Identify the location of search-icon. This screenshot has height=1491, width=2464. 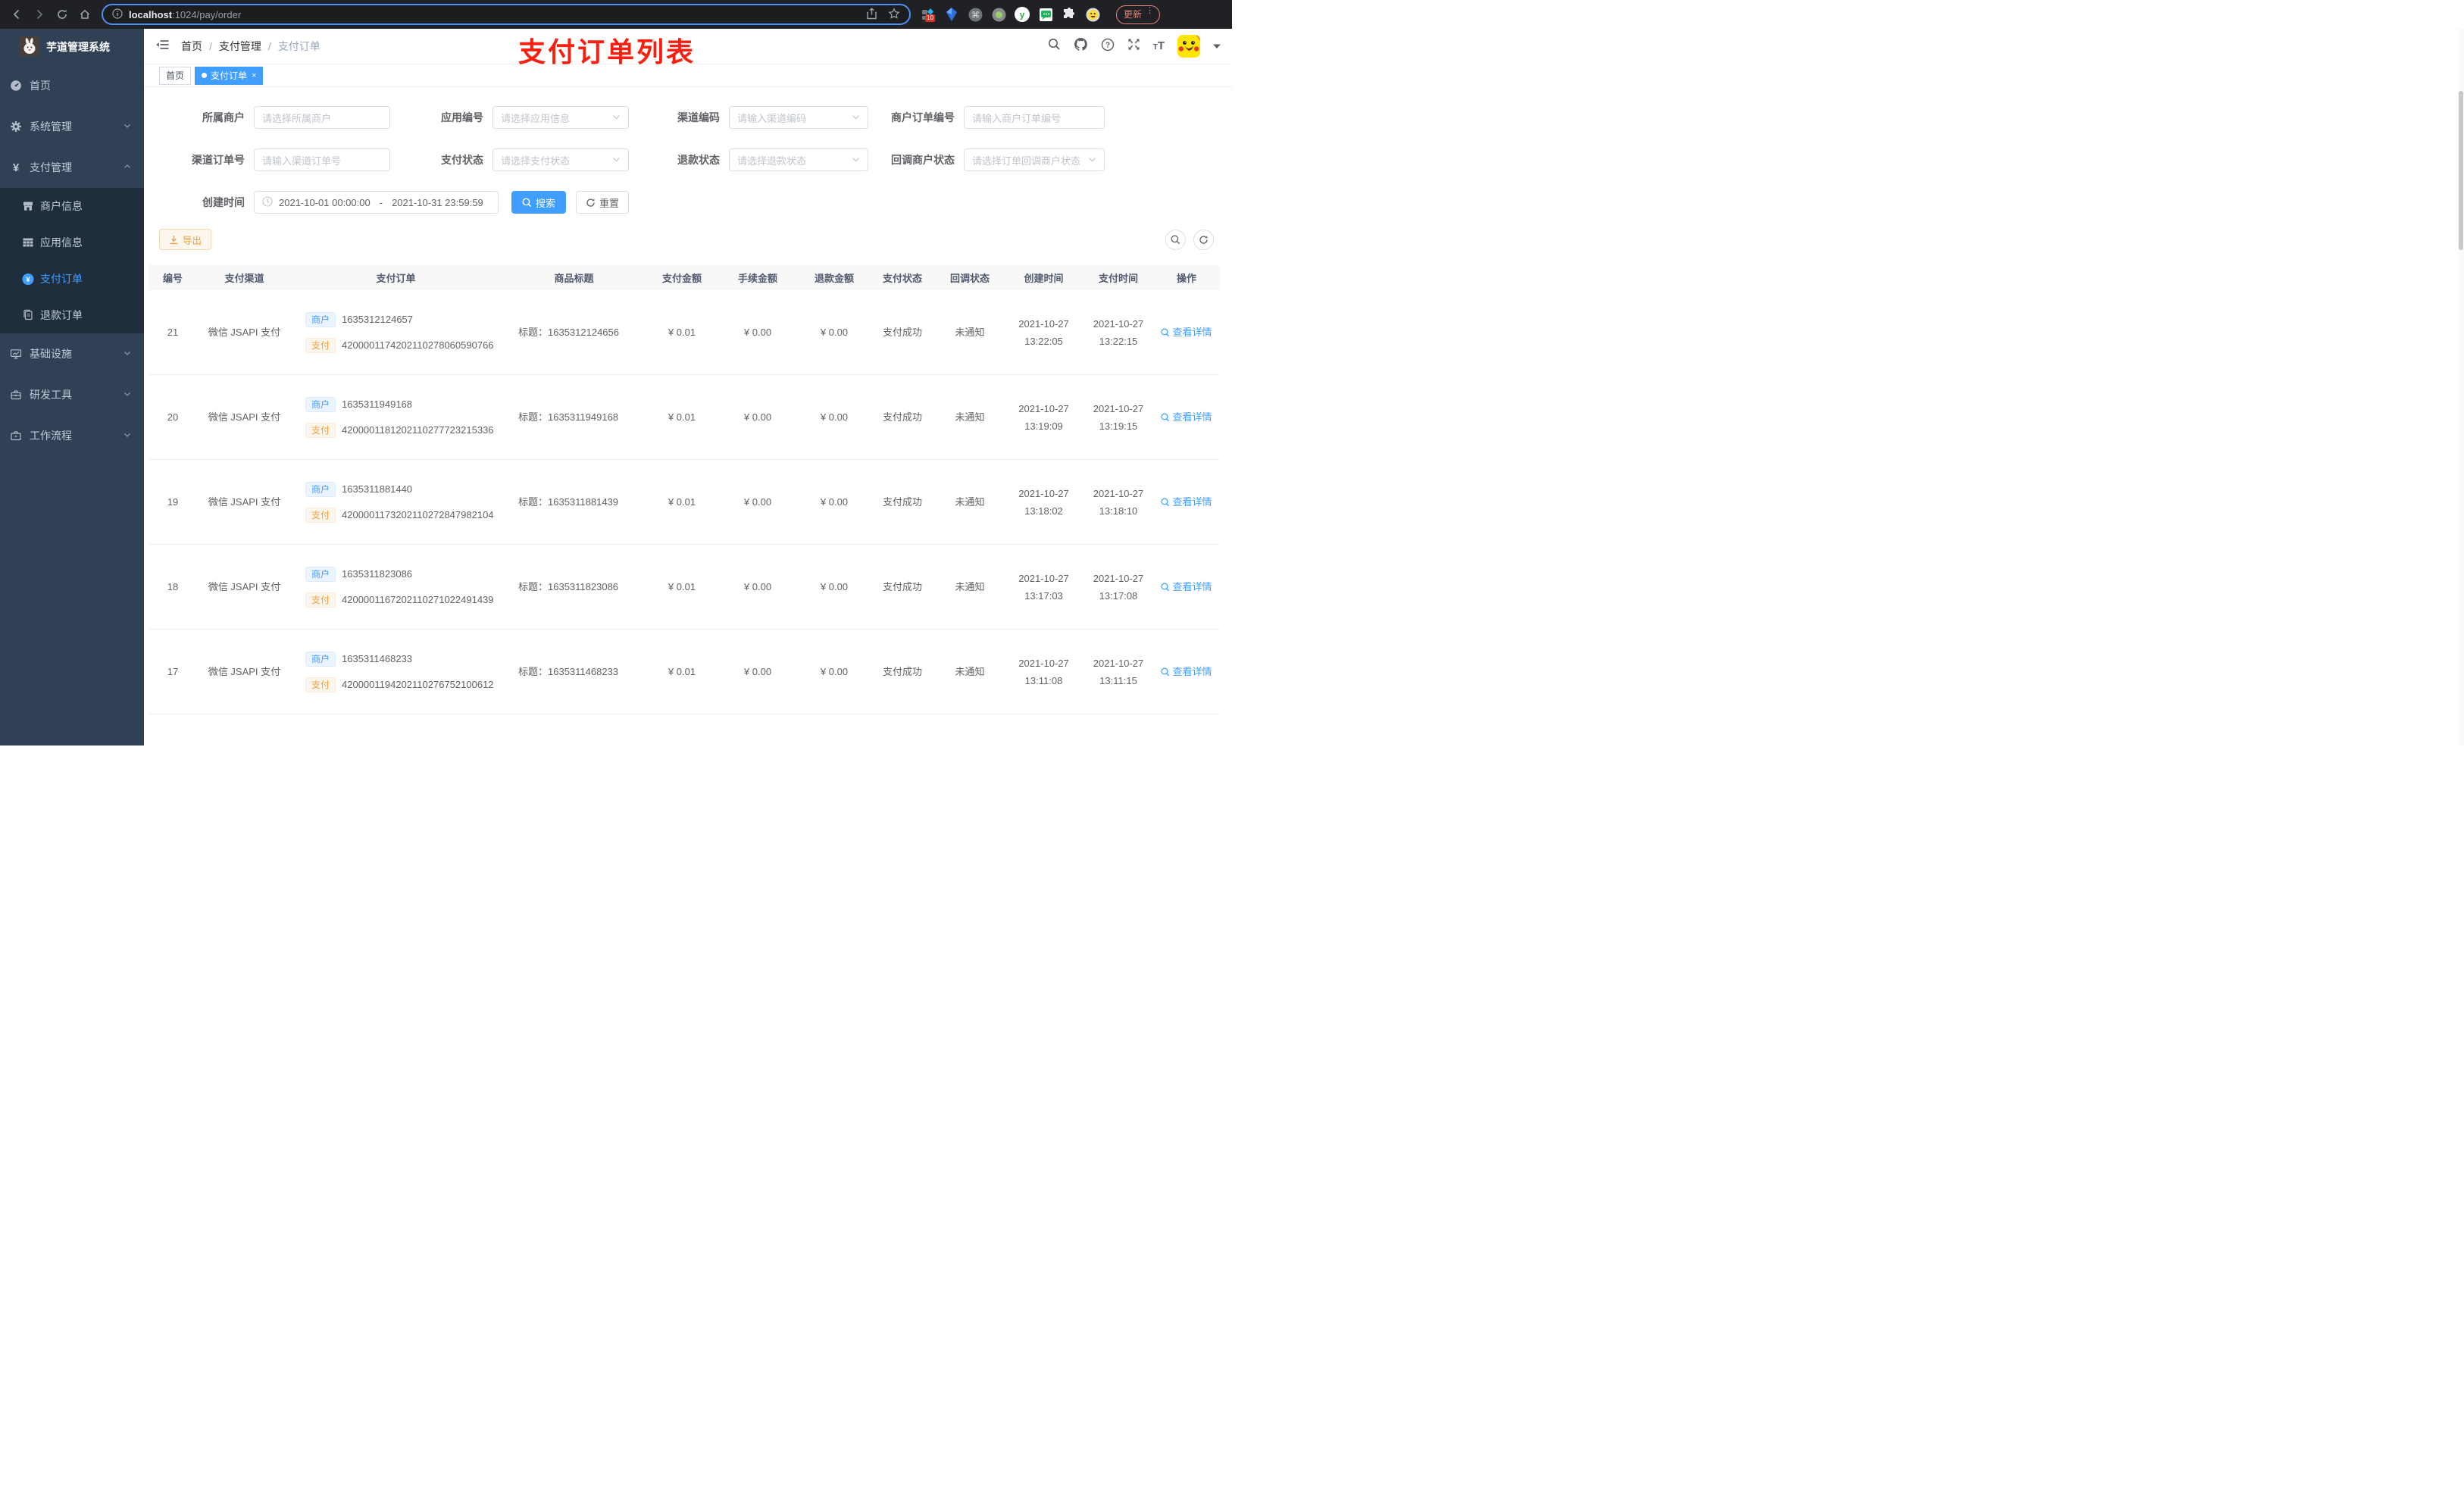
(1054, 46).